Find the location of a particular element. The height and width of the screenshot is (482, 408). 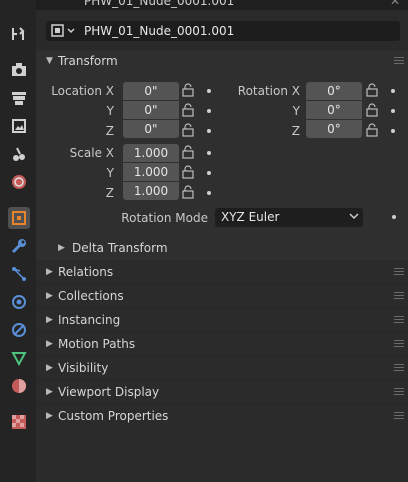

editor-header: PHW_01_Nude_0001.001 ✕ is located at coordinates (204, 5).